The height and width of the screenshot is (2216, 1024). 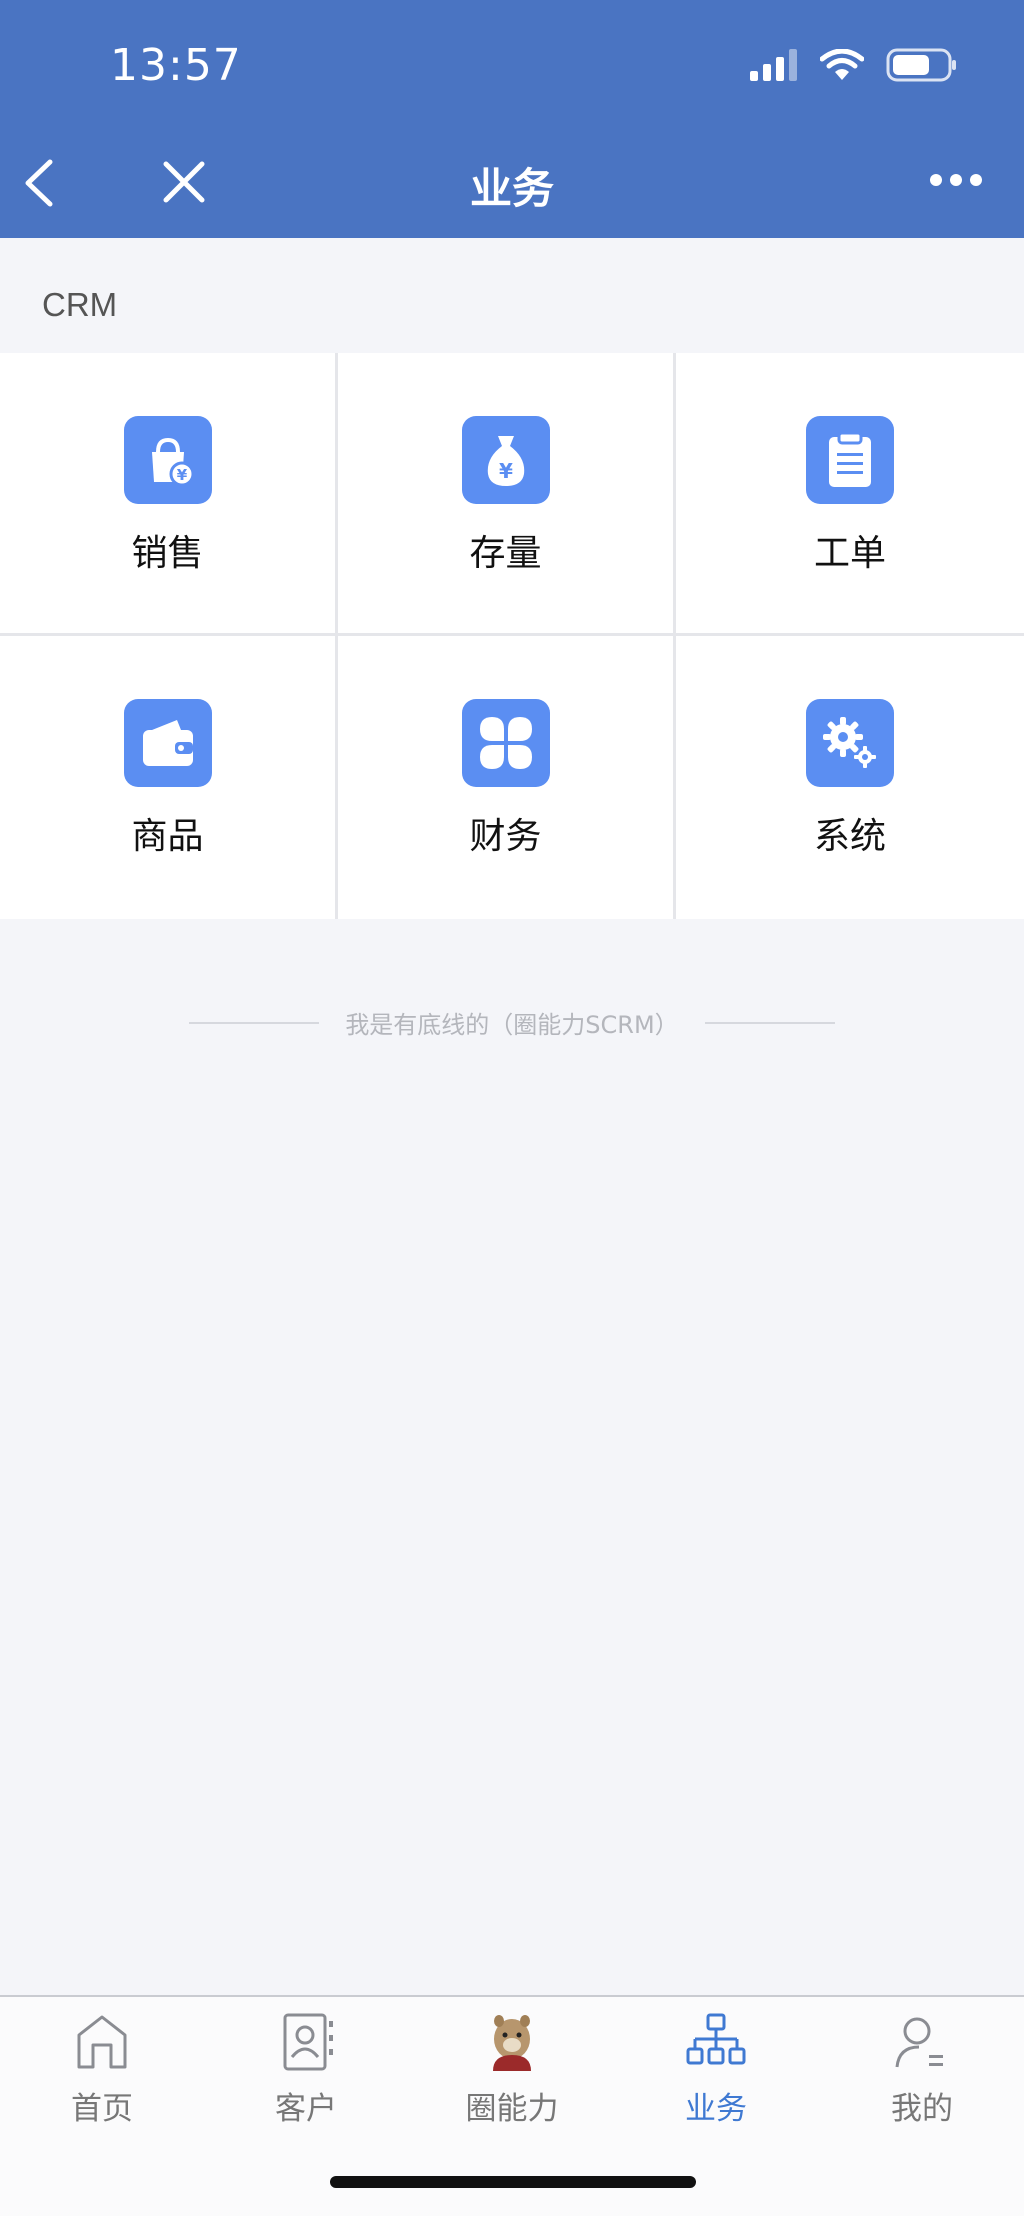 I want to click on home-icon, so click(x=102, y=2042).